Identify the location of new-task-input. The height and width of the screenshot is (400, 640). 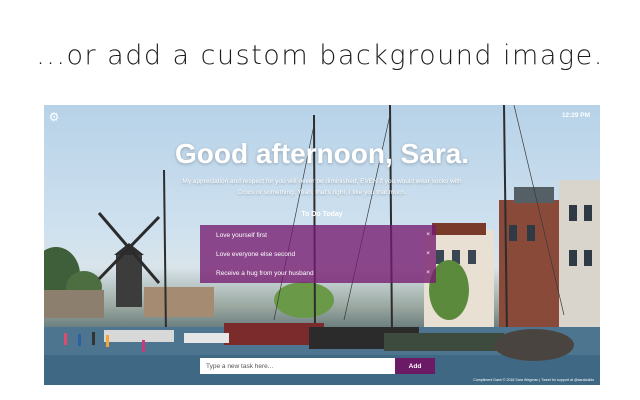
(297, 366).